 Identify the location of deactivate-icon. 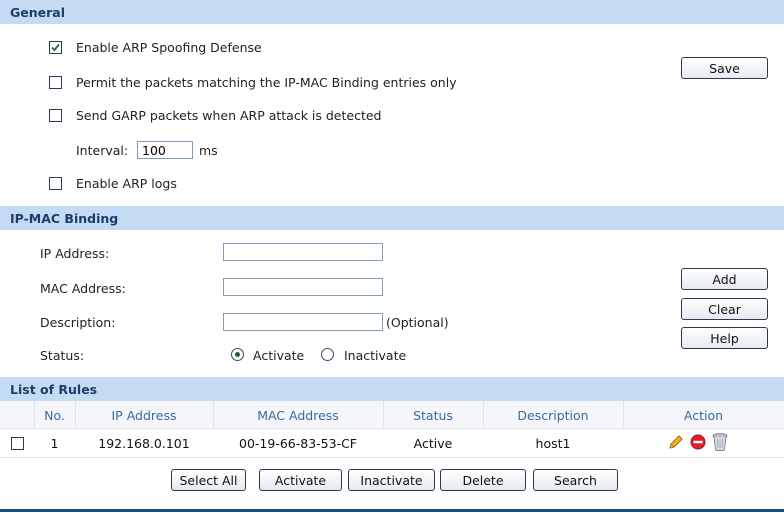
(698, 442).